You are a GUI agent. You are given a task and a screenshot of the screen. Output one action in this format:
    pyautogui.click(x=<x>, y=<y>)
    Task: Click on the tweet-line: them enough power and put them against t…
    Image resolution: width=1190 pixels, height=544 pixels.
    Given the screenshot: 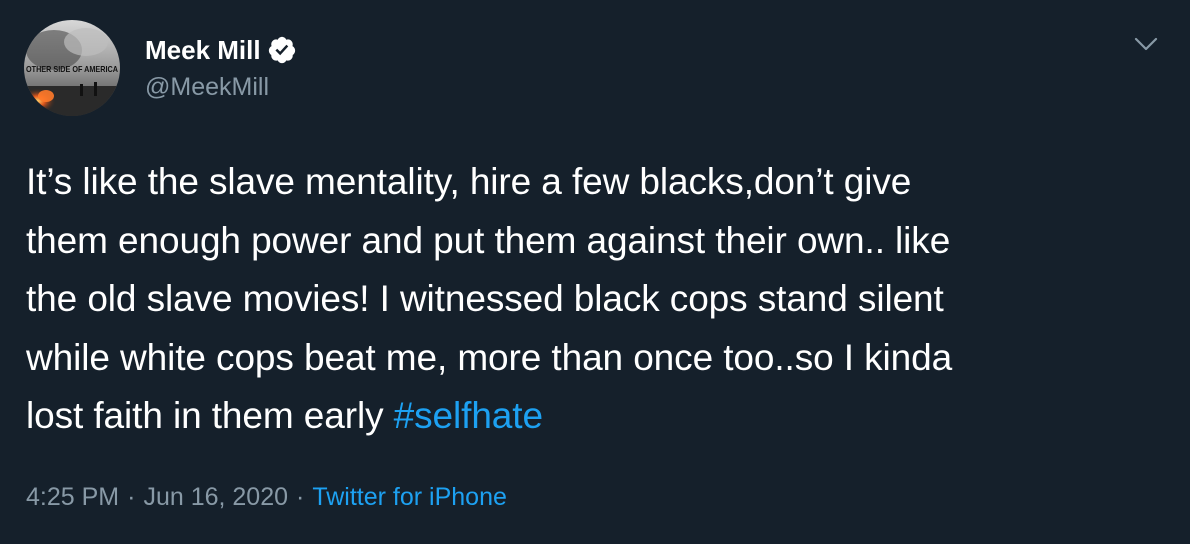 What is the action you would take?
    pyautogui.click(x=488, y=240)
    